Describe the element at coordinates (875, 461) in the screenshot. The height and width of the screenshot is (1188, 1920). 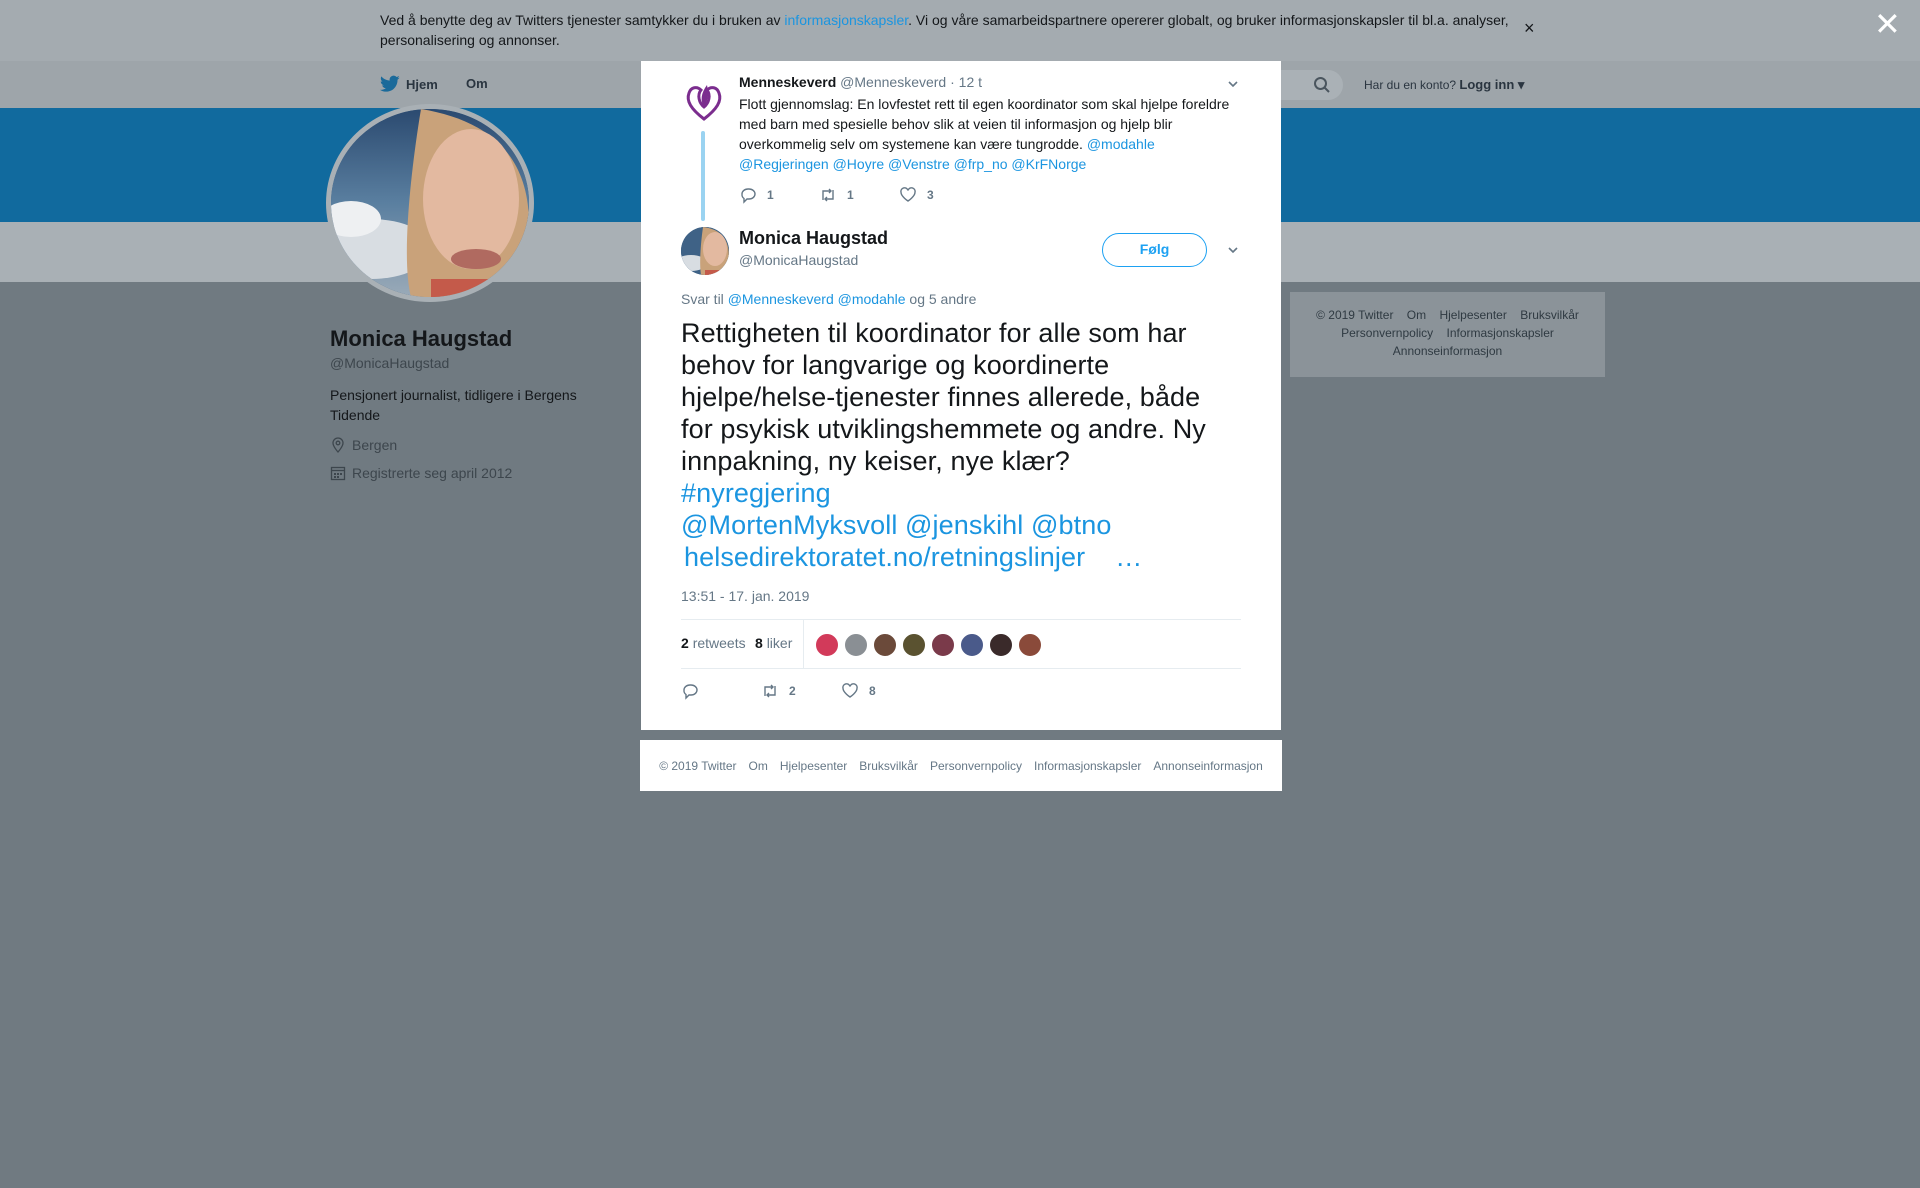
I see `tweet-line: innpakning, ny keiser, nye klær?` at that location.